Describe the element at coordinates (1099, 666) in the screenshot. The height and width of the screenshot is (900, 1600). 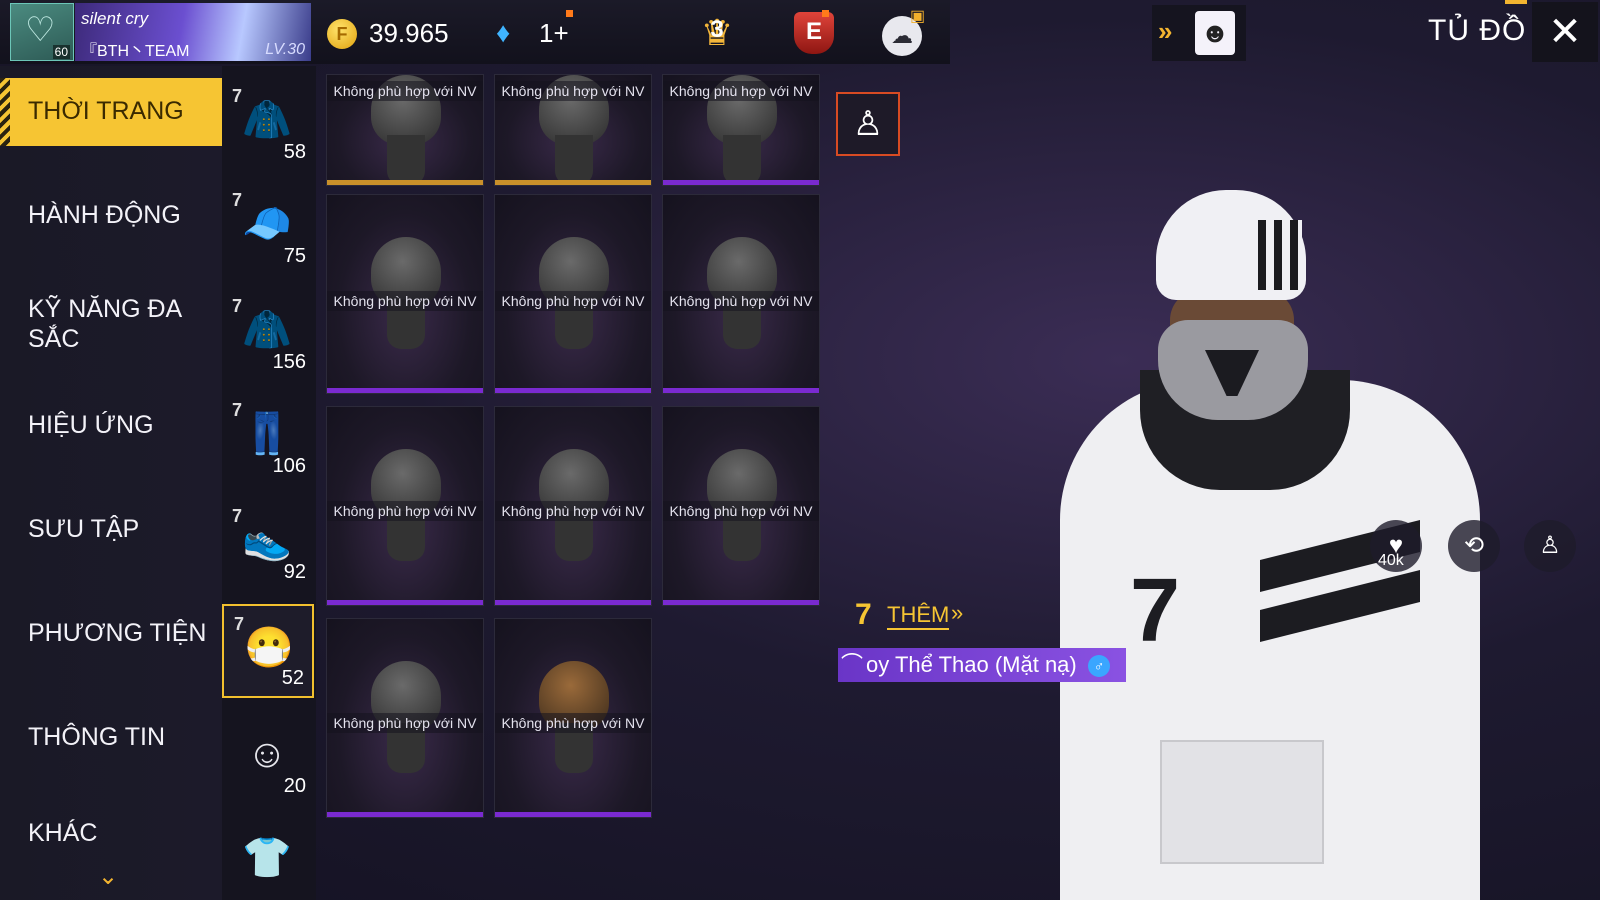
I see `male-gender-icon: ♂` at that location.